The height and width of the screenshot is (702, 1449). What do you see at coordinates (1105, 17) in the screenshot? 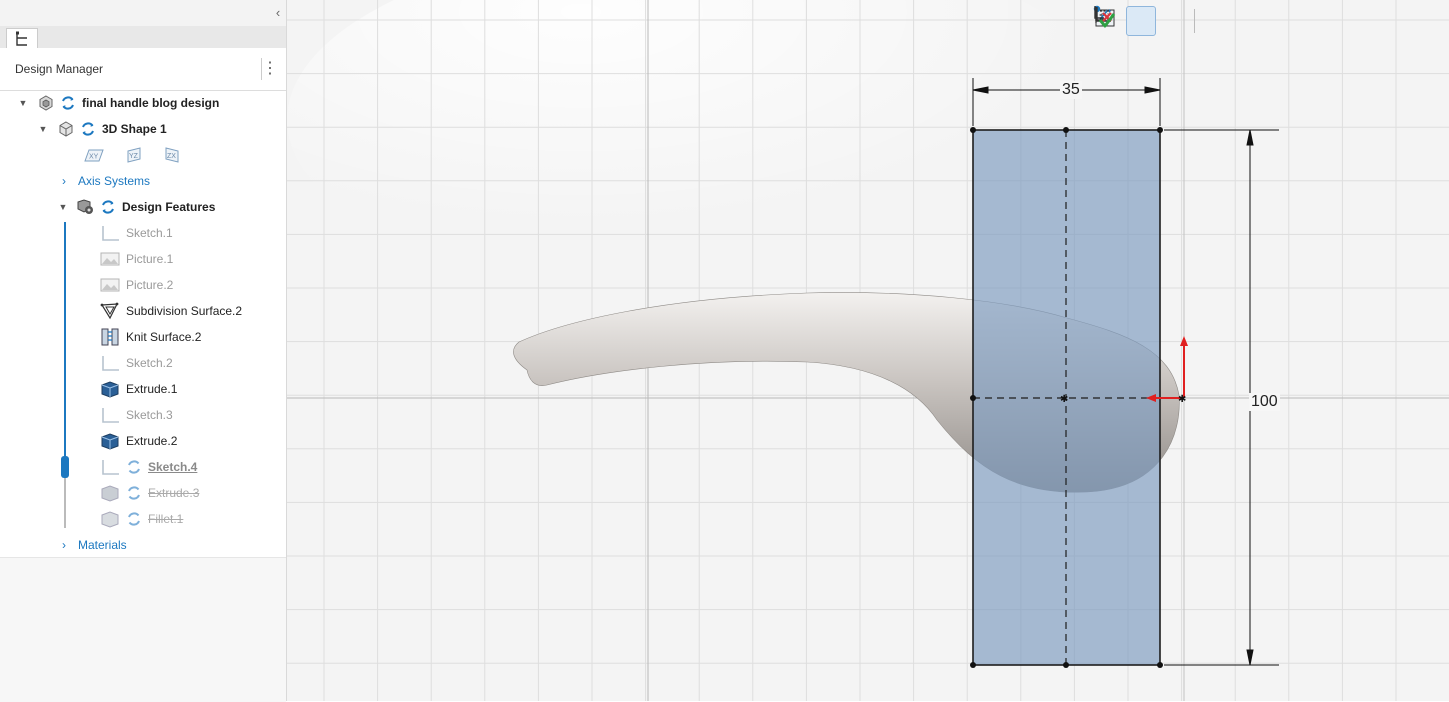
I see `exit-confirm-icon` at bounding box center [1105, 17].